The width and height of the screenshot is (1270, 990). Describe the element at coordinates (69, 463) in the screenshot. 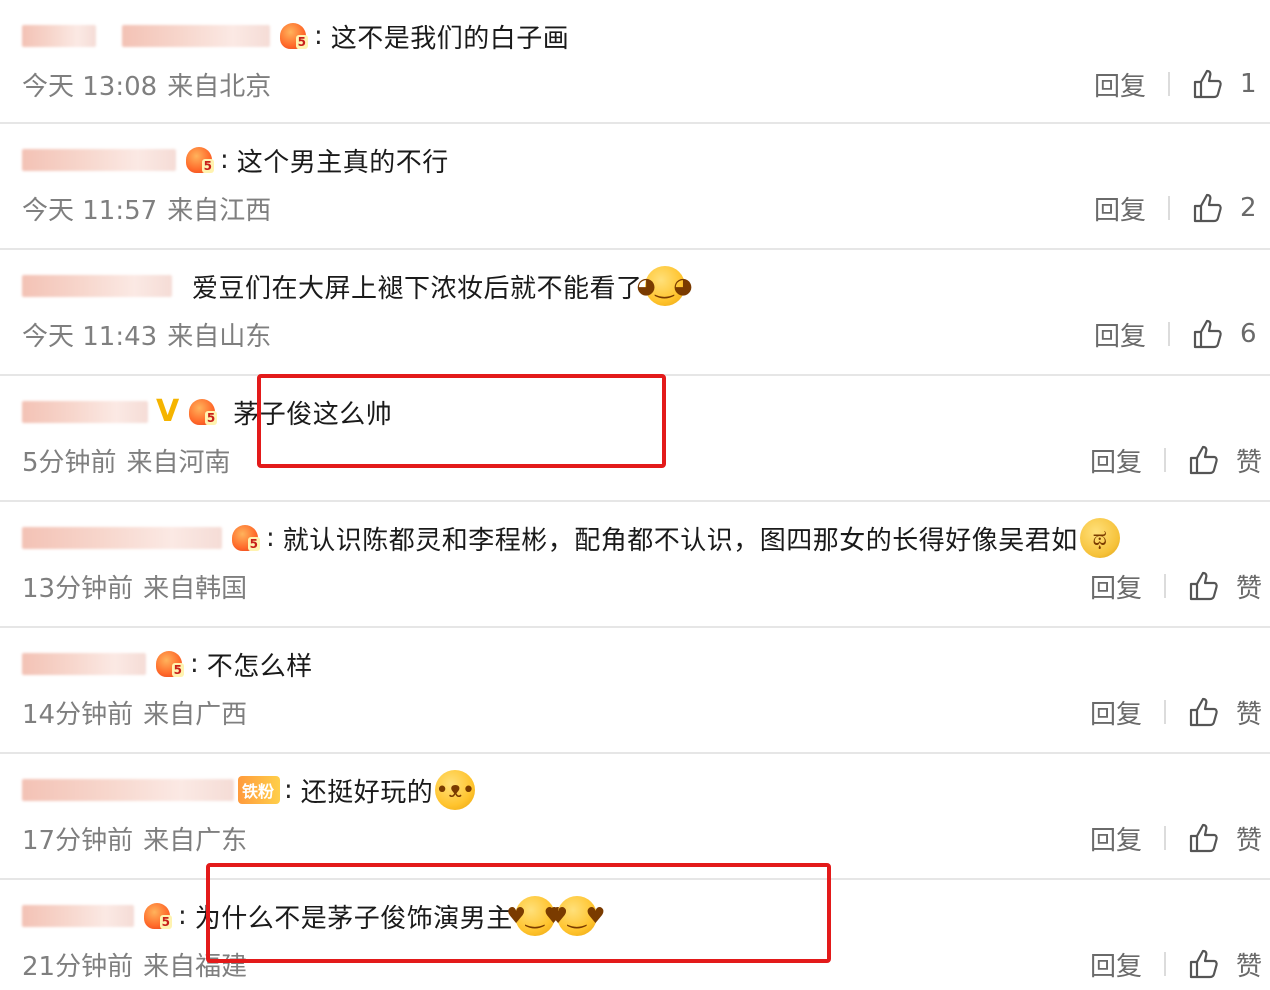

I see `comment-time: 5分钟前` at that location.